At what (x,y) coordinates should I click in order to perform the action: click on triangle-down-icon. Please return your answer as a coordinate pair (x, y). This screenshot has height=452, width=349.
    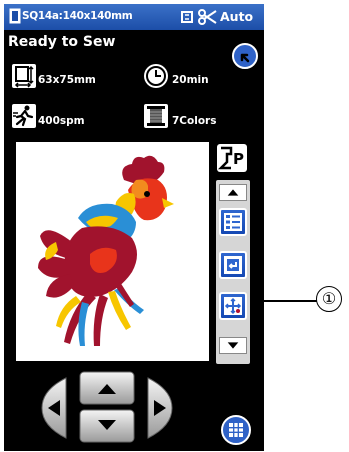
    Looking at the image, I should click on (233, 345).